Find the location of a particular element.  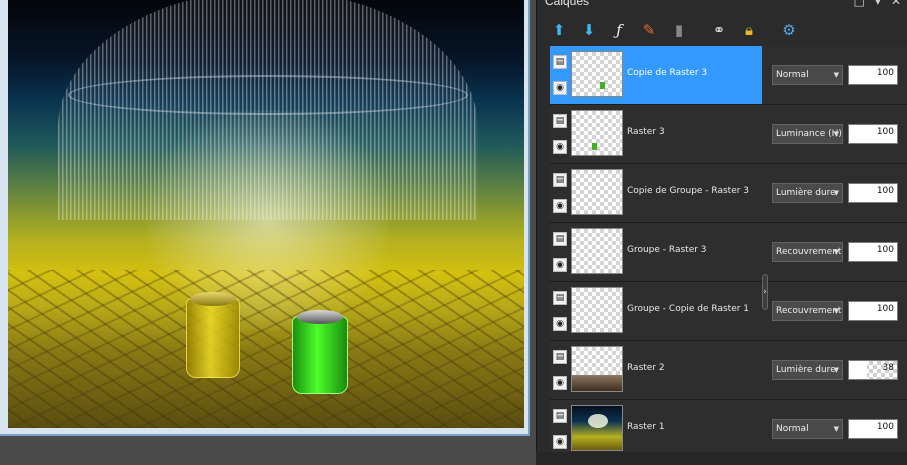

blend-mode-label: Luminance (H) is located at coordinates (809, 134).